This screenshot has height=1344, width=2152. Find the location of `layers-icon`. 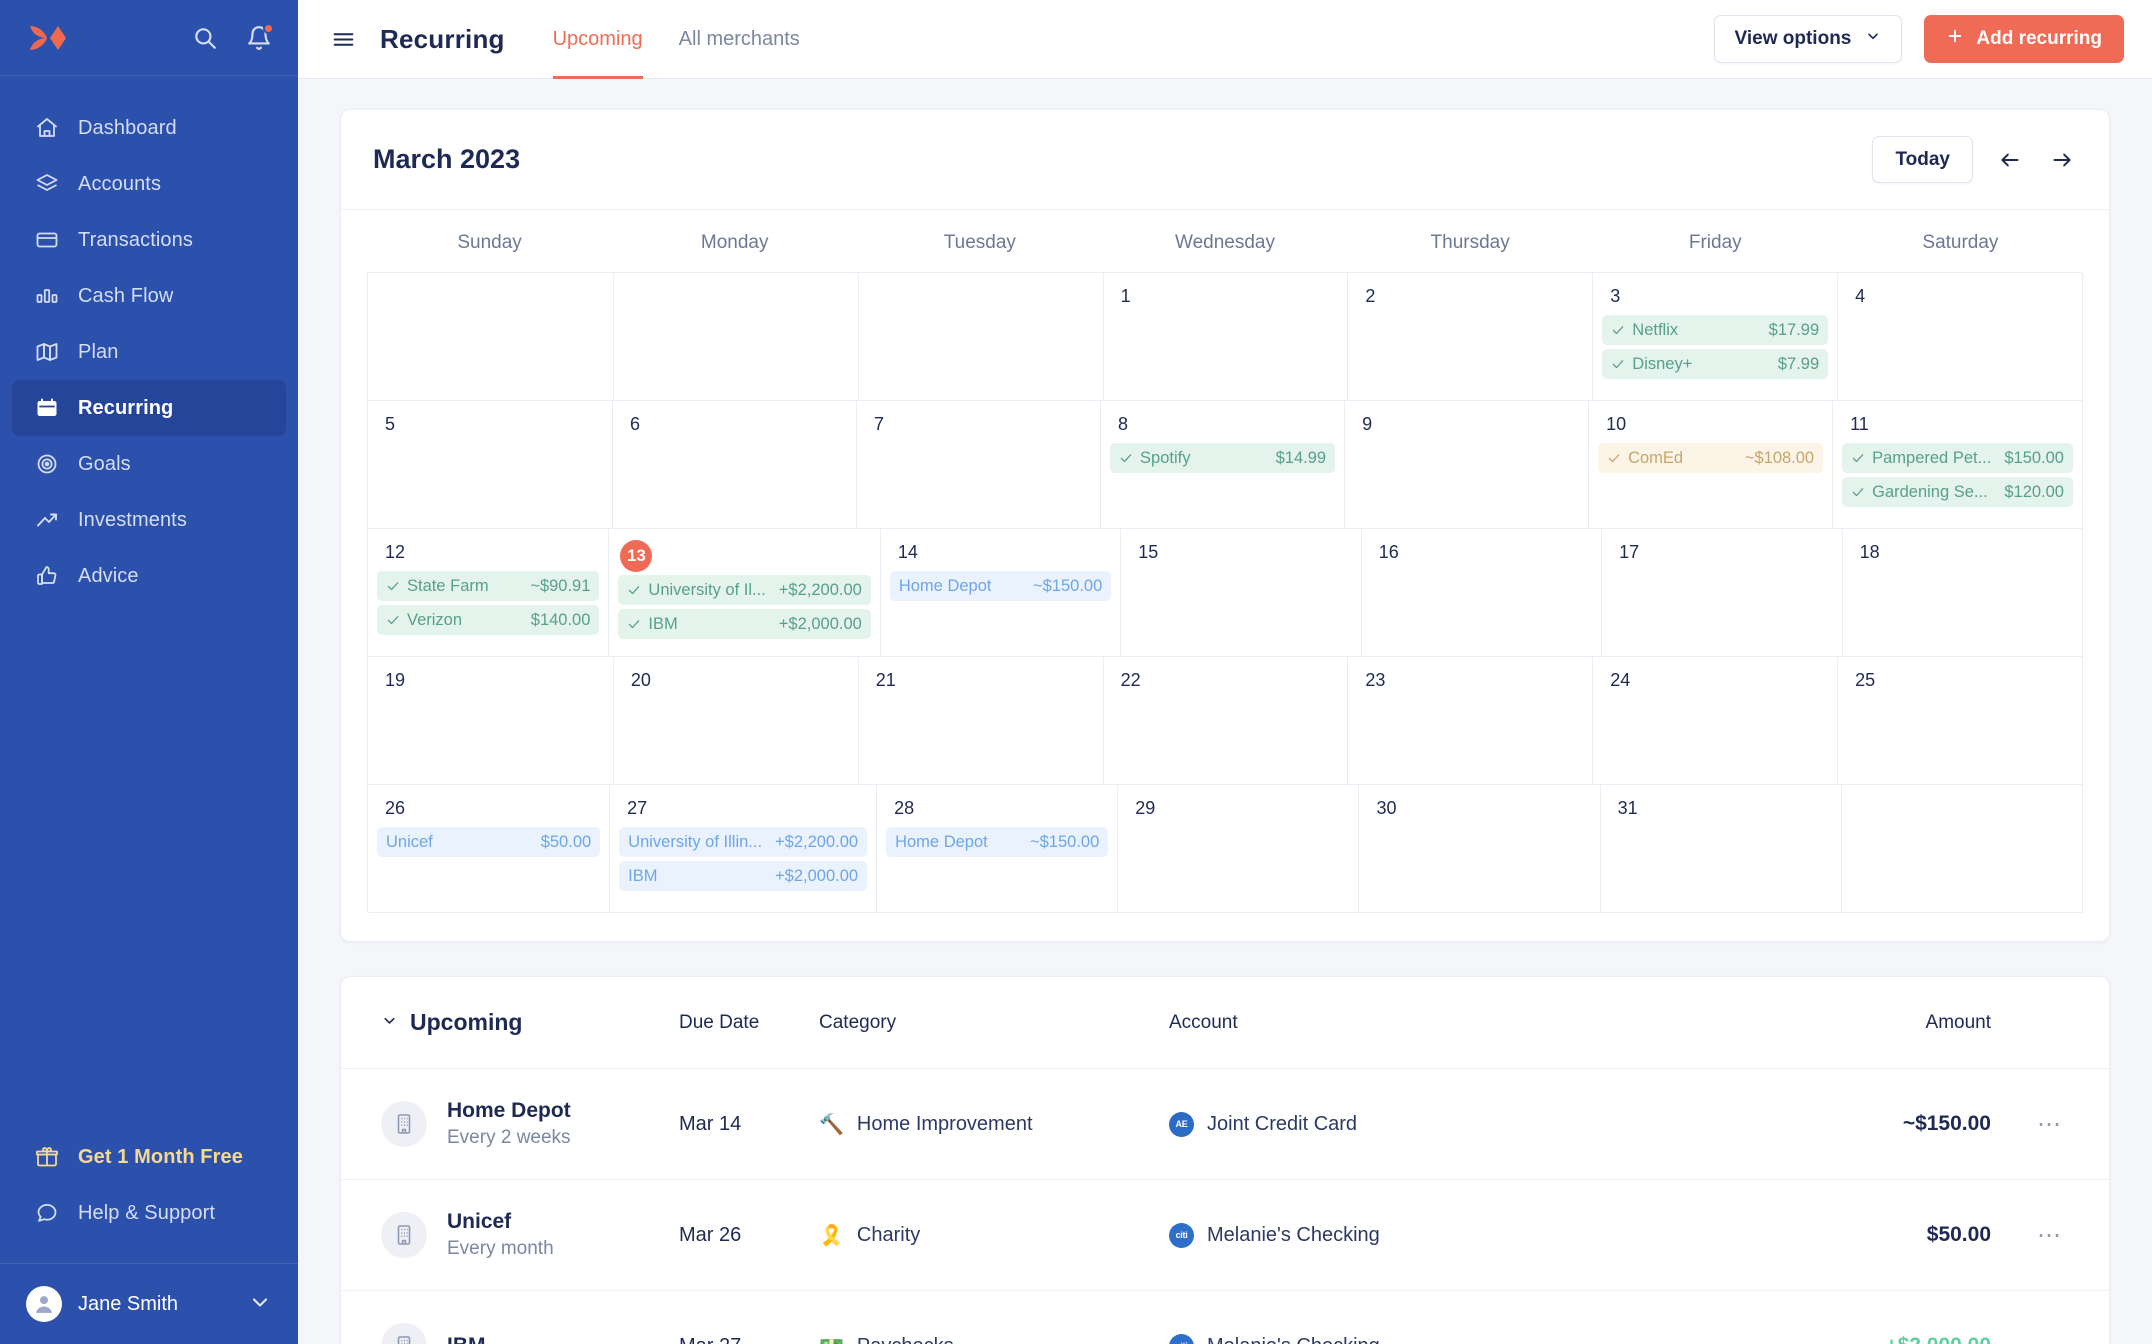

layers-icon is located at coordinates (47, 184).